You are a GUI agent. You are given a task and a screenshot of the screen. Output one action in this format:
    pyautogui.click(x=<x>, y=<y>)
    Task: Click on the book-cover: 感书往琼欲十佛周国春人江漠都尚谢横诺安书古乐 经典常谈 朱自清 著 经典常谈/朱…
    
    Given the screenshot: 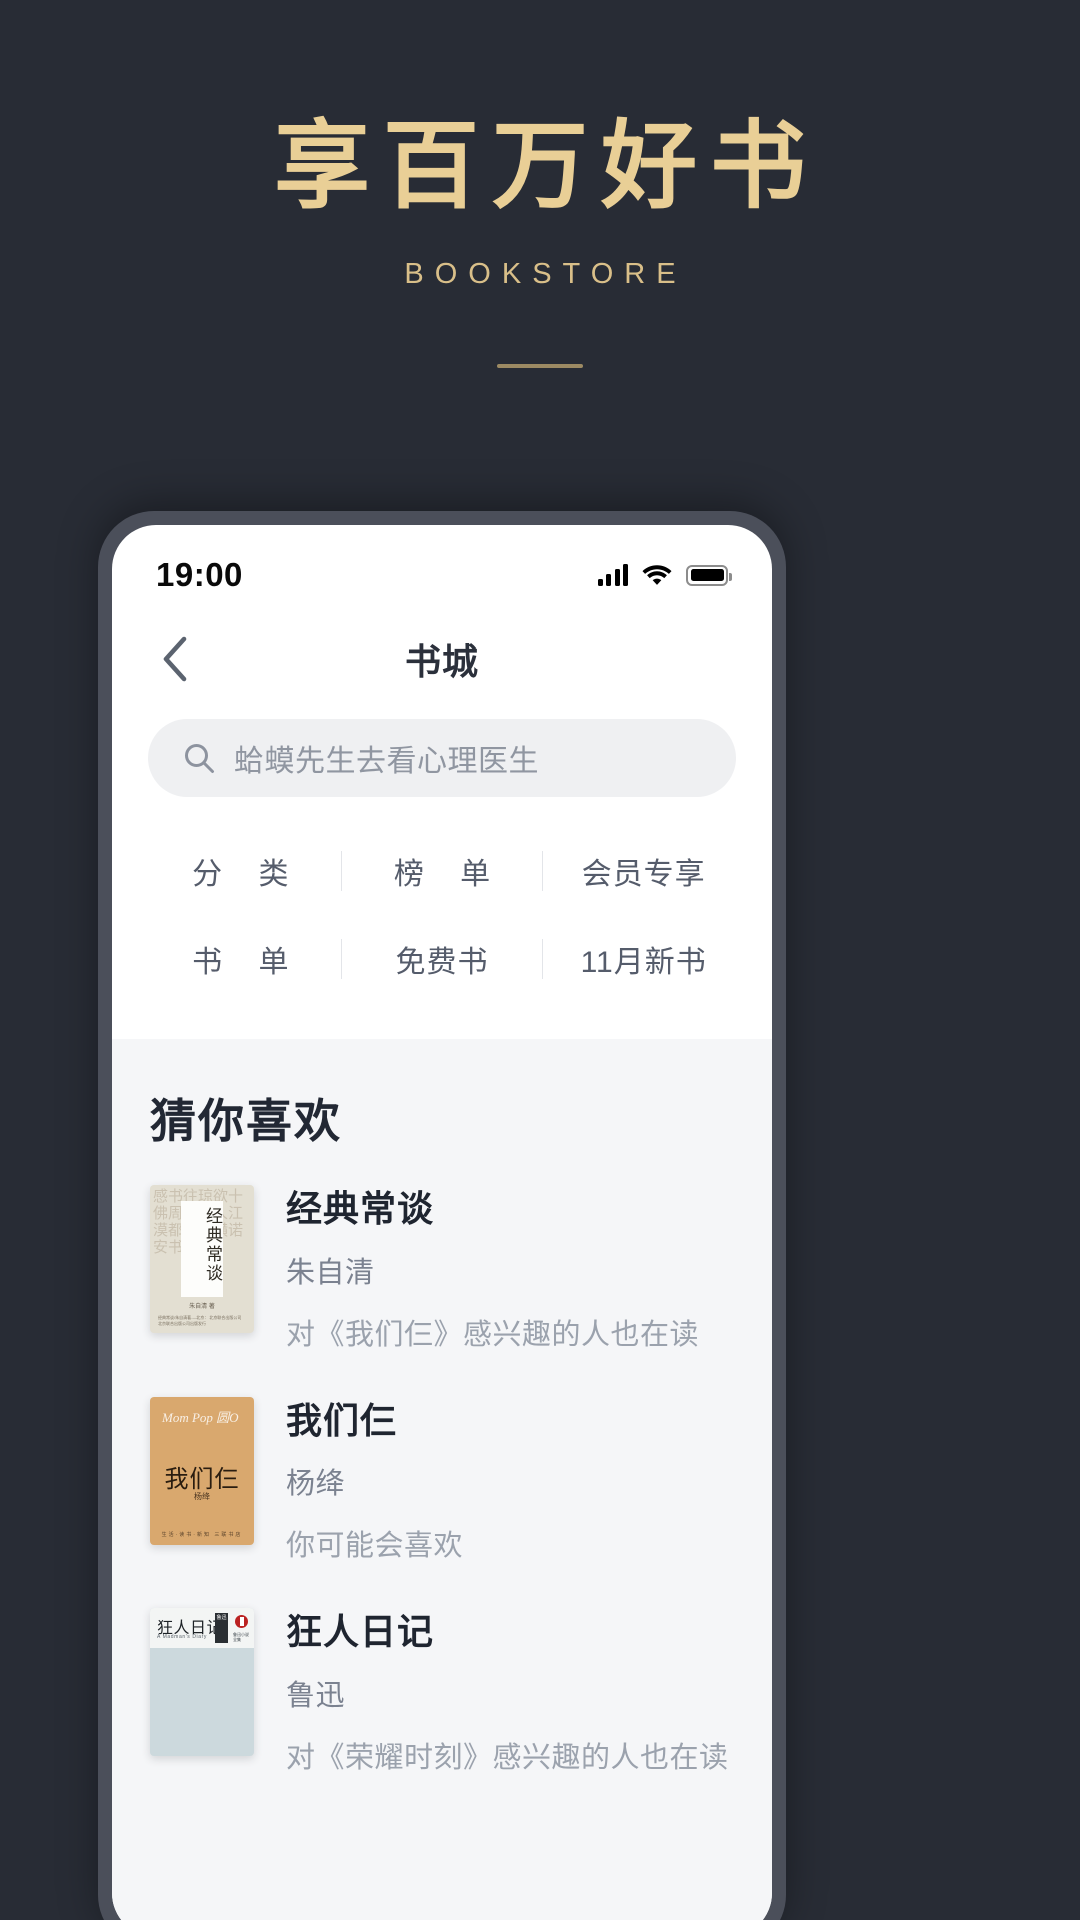 What is the action you would take?
    pyautogui.click(x=202, y=1259)
    